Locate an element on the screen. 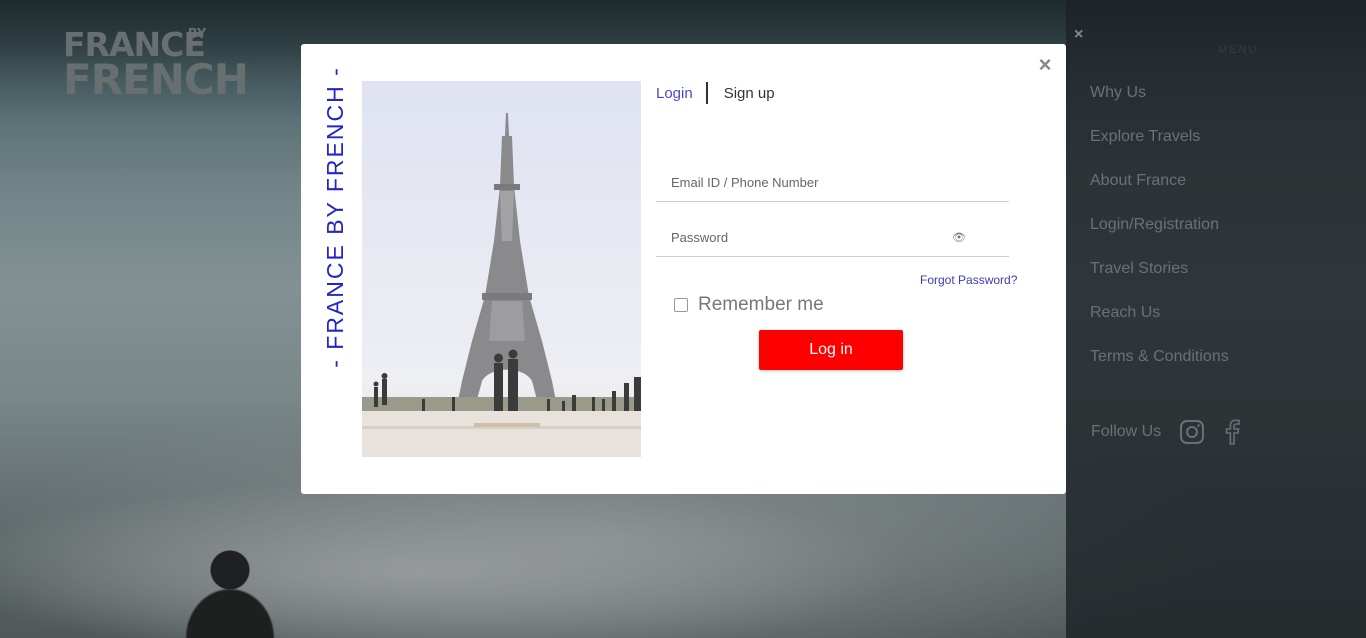 The image size is (1366, 638). remember-me-checkbox is located at coordinates (681, 305).